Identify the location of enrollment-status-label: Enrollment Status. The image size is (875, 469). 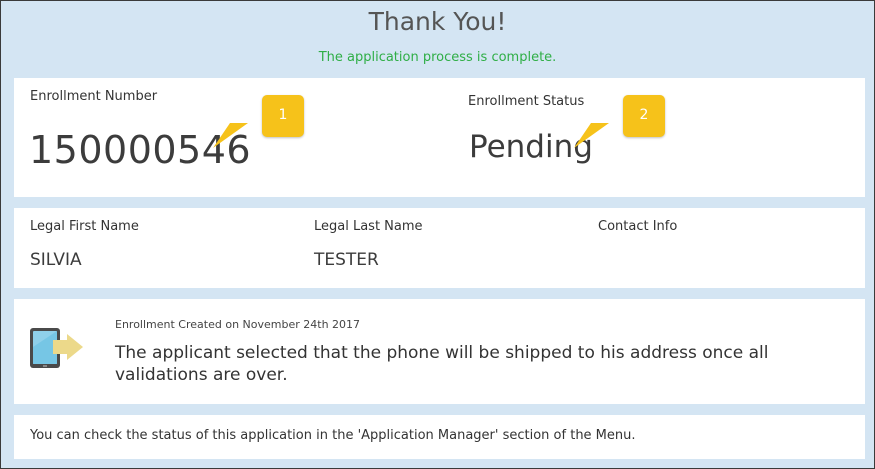
(526, 101).